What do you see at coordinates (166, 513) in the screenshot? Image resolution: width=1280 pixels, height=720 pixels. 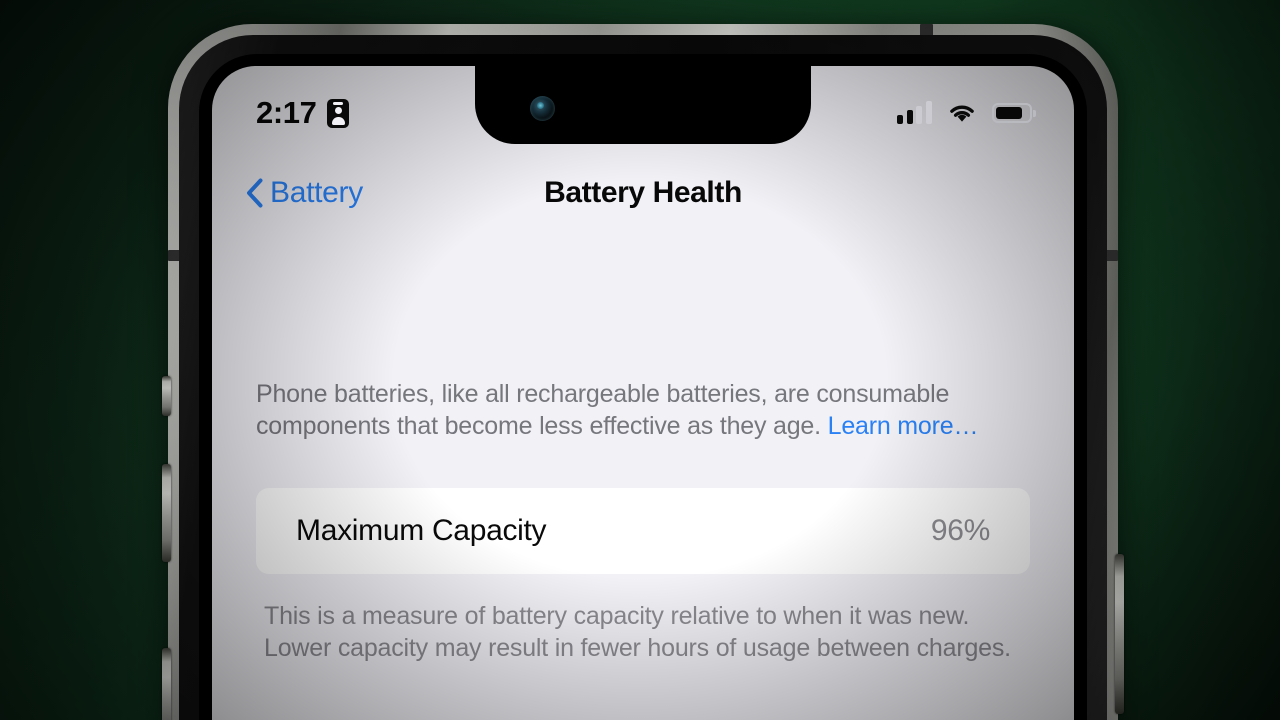 I see `volume-up-button` at bounding box center [166, 513].